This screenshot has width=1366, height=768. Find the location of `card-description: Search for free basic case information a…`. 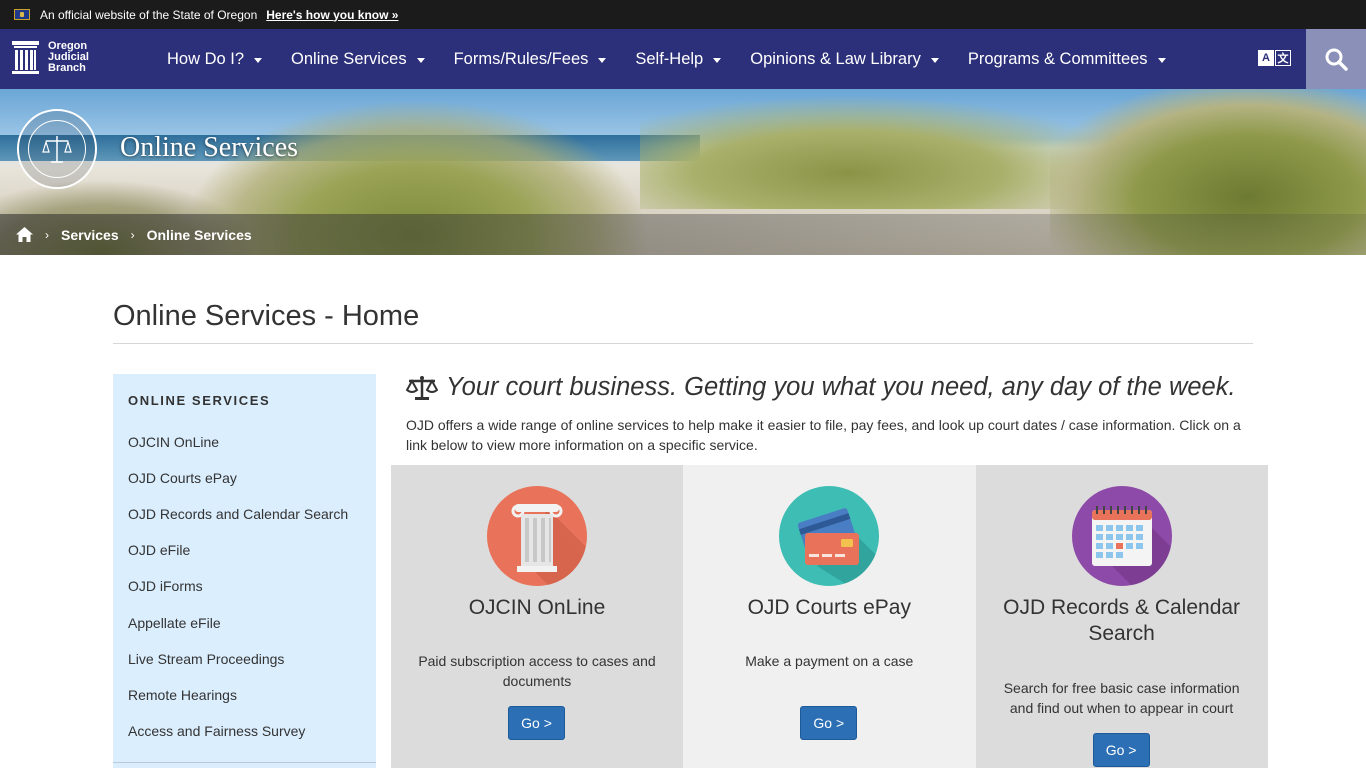

card-description: Search for free basic case information a… is located at coordinates (1121, 698).